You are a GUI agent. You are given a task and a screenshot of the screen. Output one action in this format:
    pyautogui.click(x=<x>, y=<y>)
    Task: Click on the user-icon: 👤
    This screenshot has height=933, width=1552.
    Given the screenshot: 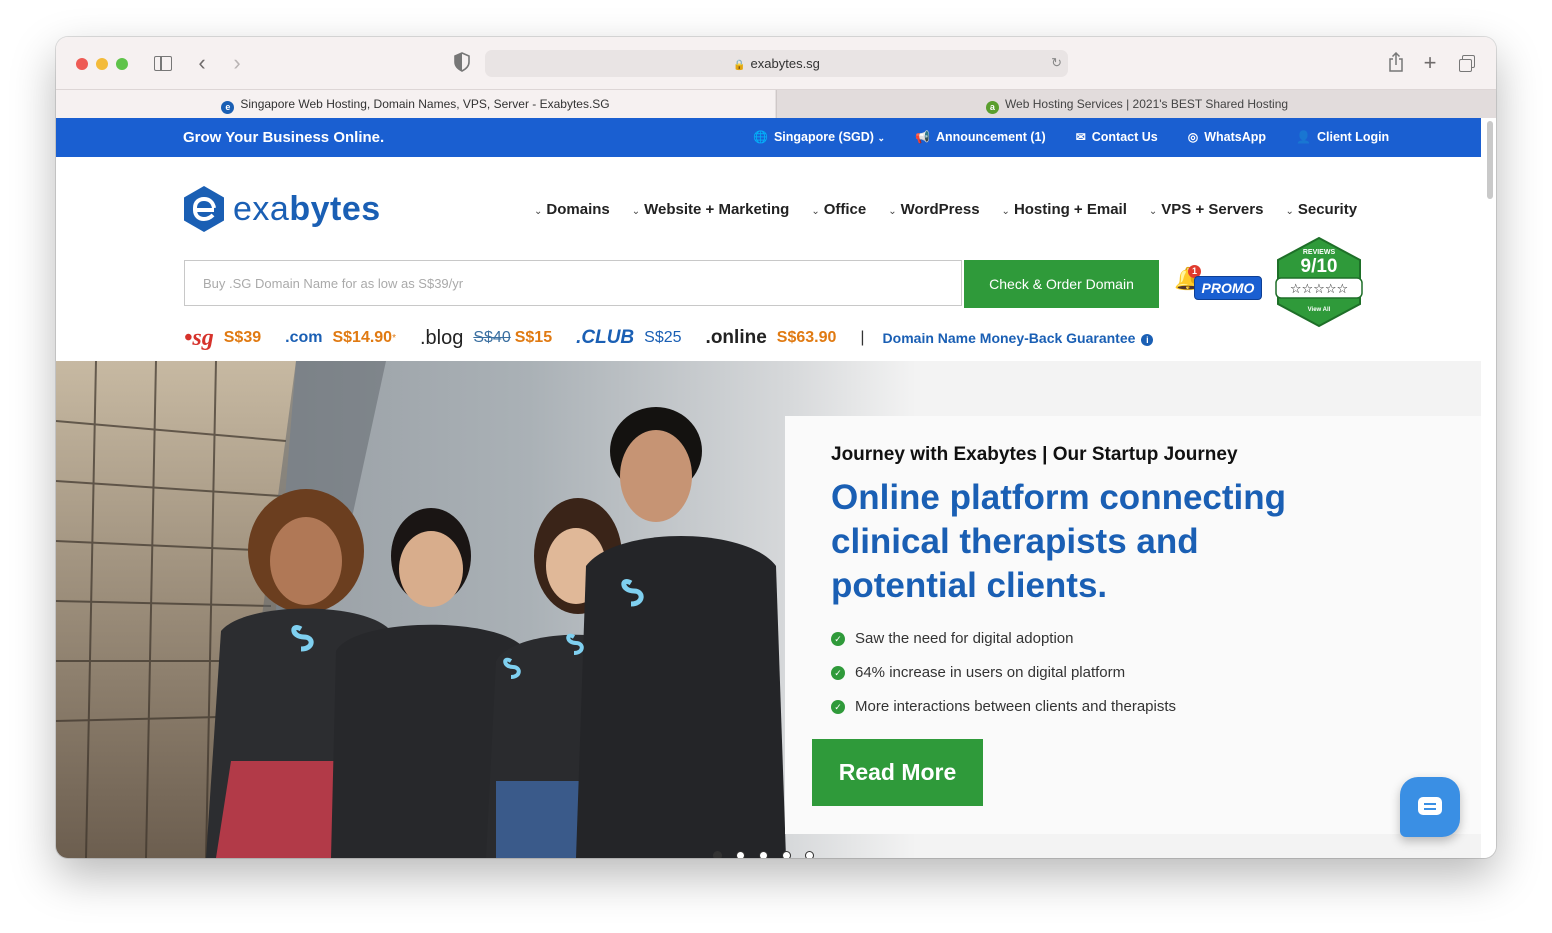 What is the action you would take?
    pyautogui.click(x=1303, y=137)
    